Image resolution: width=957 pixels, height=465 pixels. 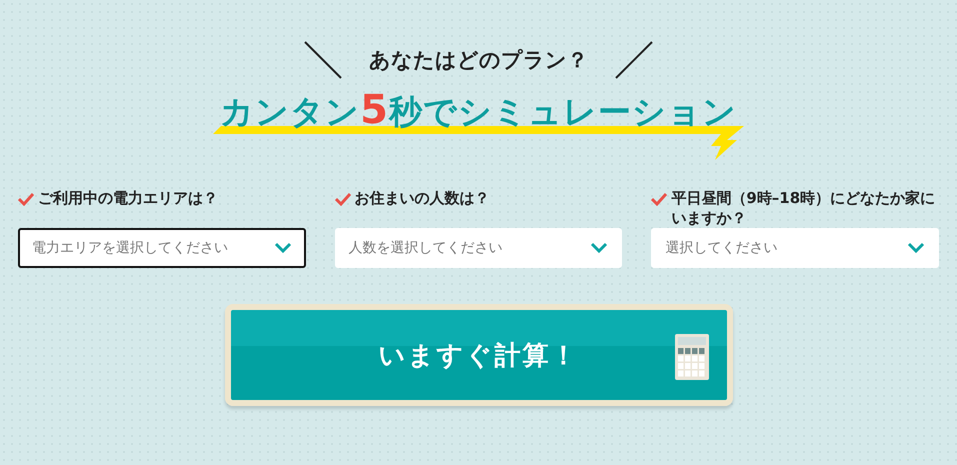 What do you see at coordinates (478, 248) in the screenshot?
I see `select-dropdown: 人数を選択してください` at bounding box center [478, 248].